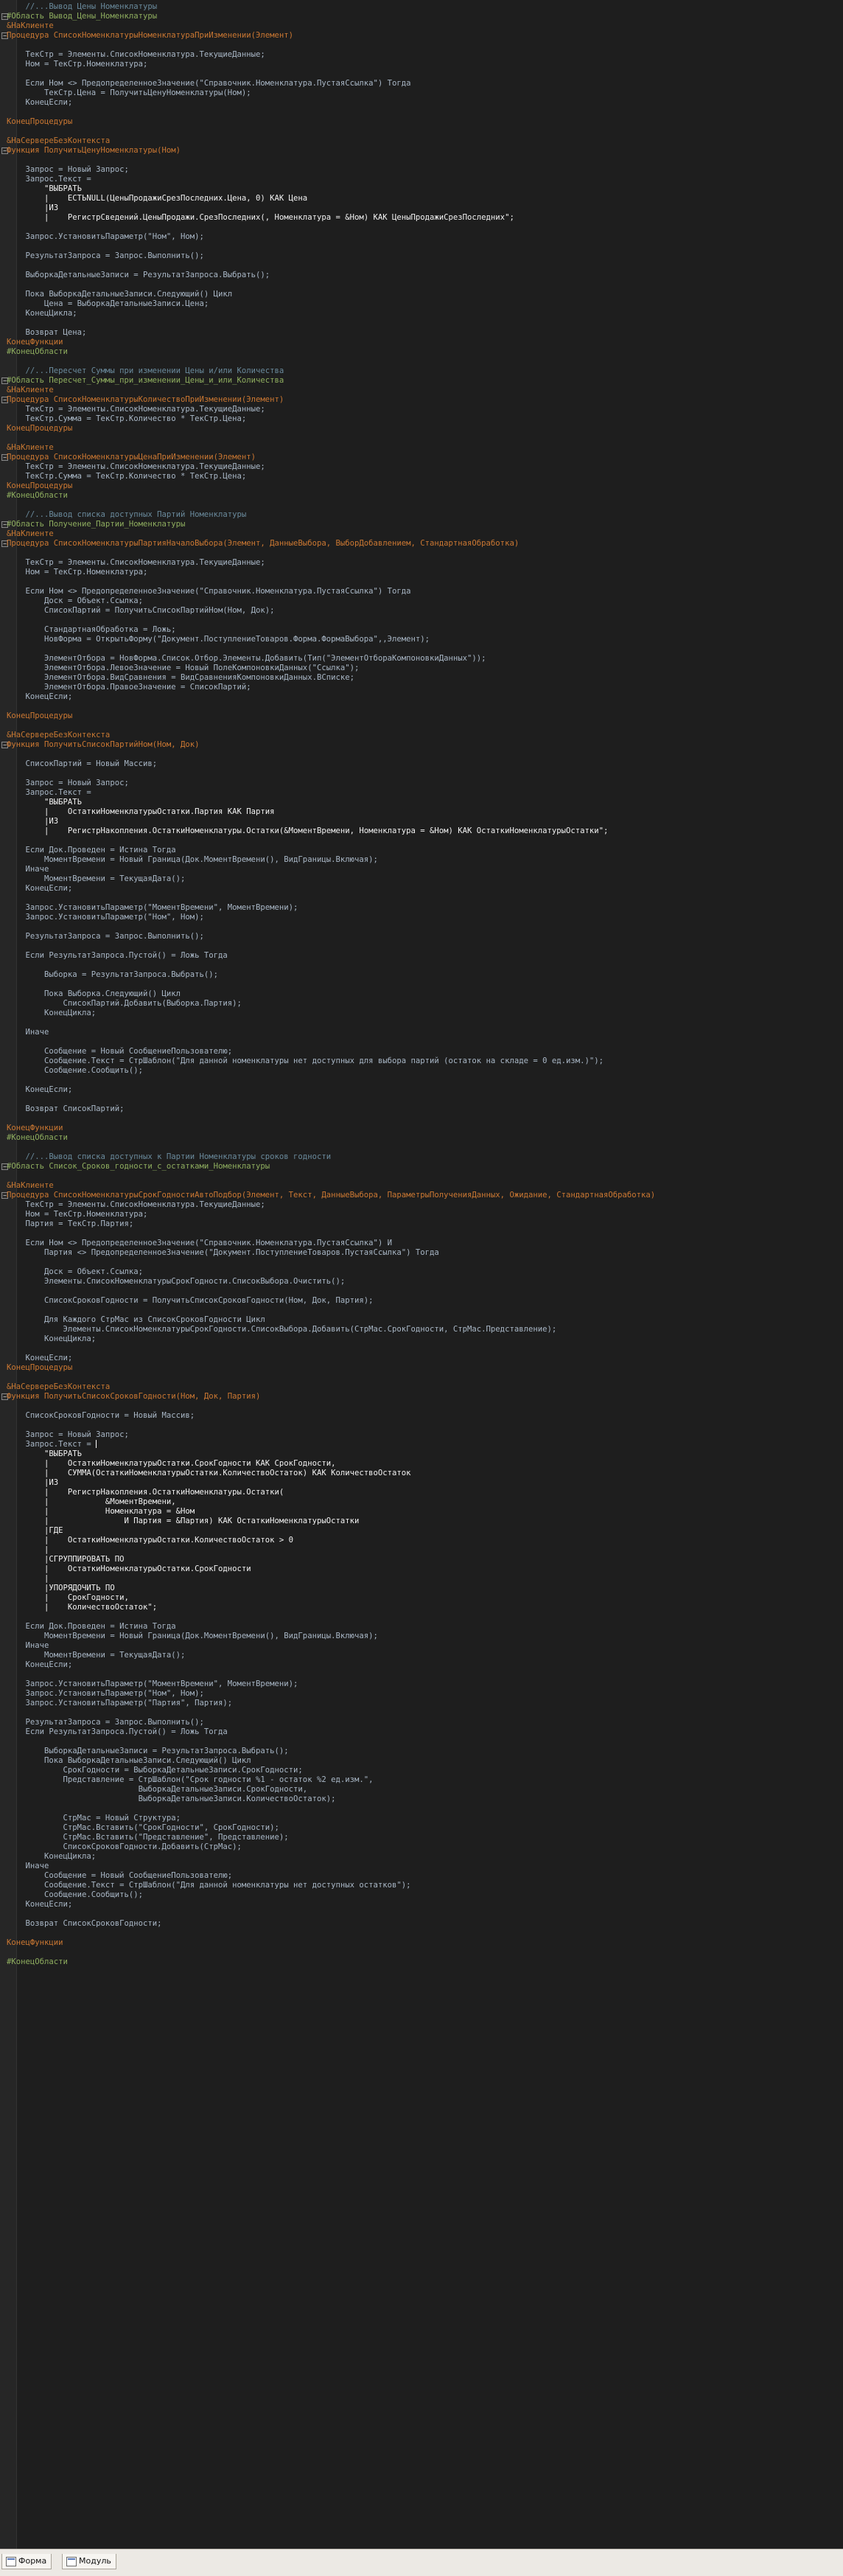 The width and height of the screenshot is (843, 2576). What do you see at coordinates (421, 256) in the screenshot?
I see `code-line: РезультатЗапроса = Запрос.Выполнить();` at bounding box center [421, 256].